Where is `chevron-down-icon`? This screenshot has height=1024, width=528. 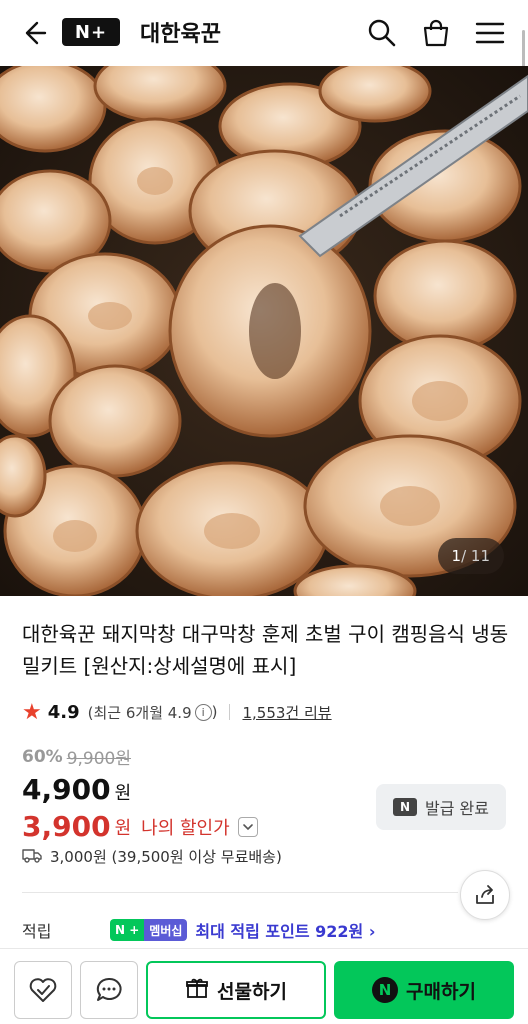
chevron-down-icon is located at coordinates (247, 826).